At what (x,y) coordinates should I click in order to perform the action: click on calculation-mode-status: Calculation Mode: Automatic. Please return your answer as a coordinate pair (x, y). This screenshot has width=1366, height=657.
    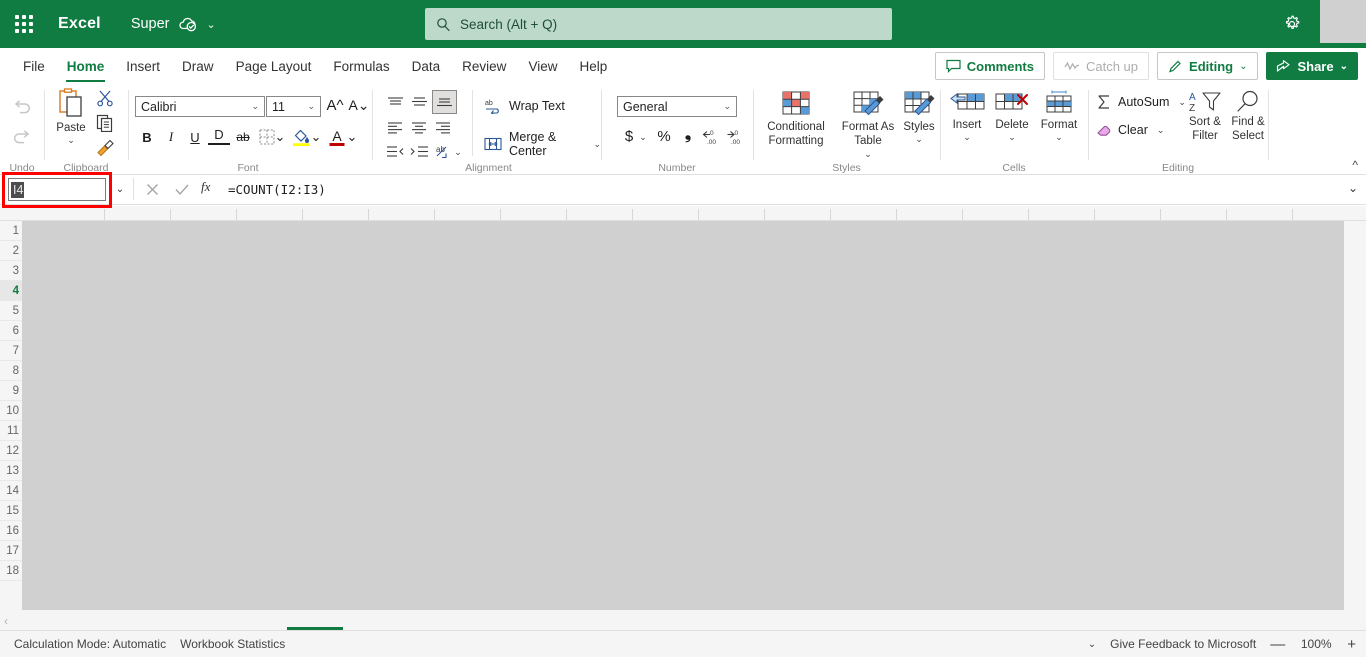
    Looking at the image, I should click on (90, 644).